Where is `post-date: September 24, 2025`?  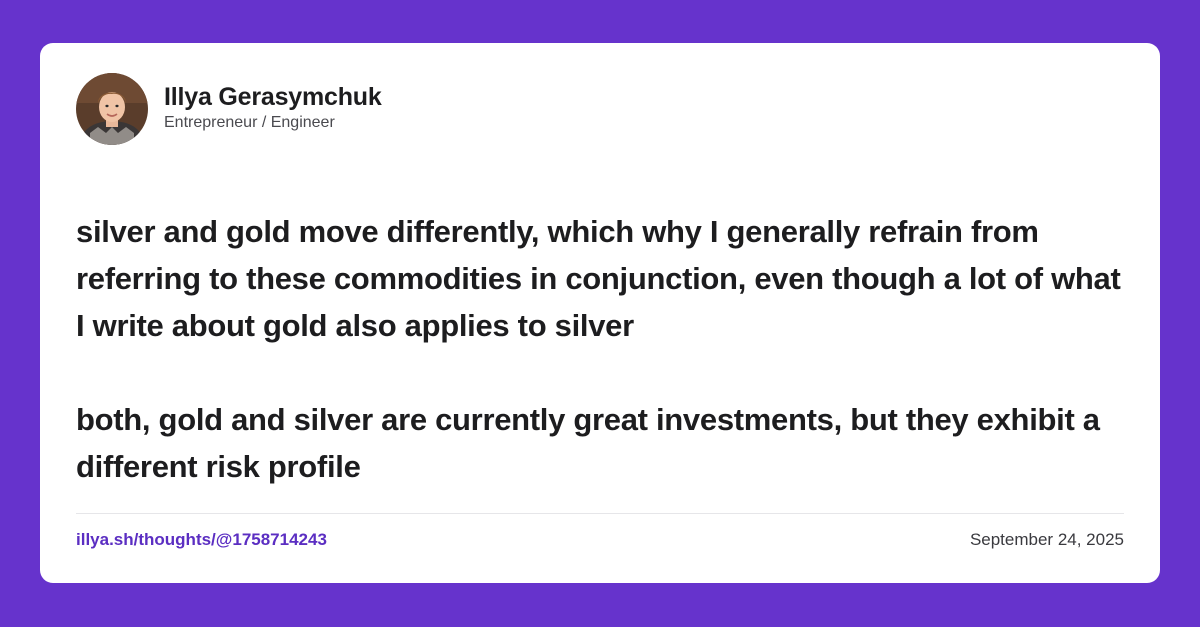
post-date: September 24, 2025 is located at coordinates (1046, 539).